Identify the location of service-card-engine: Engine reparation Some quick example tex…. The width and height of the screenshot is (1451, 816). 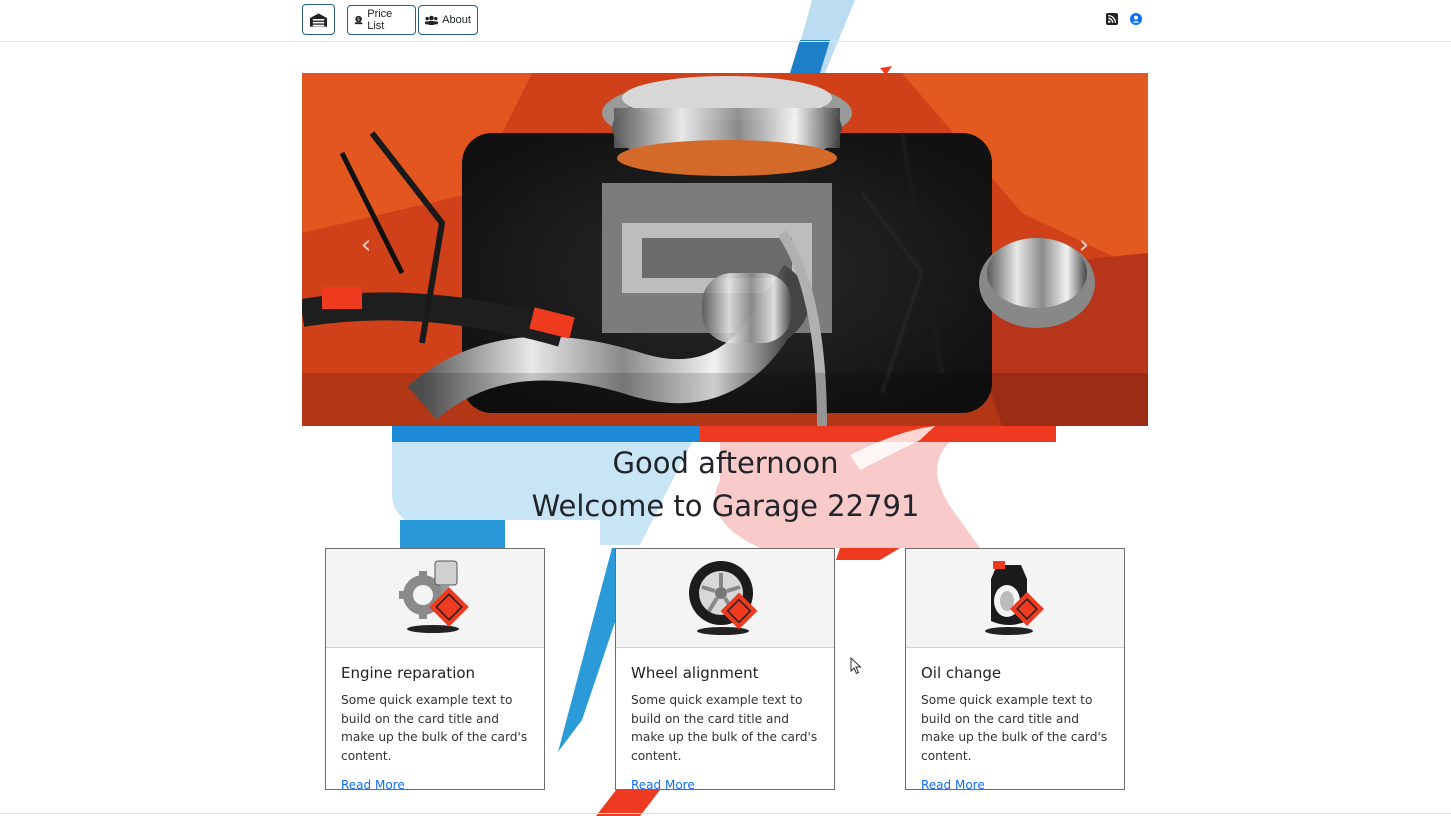
(435, 670).